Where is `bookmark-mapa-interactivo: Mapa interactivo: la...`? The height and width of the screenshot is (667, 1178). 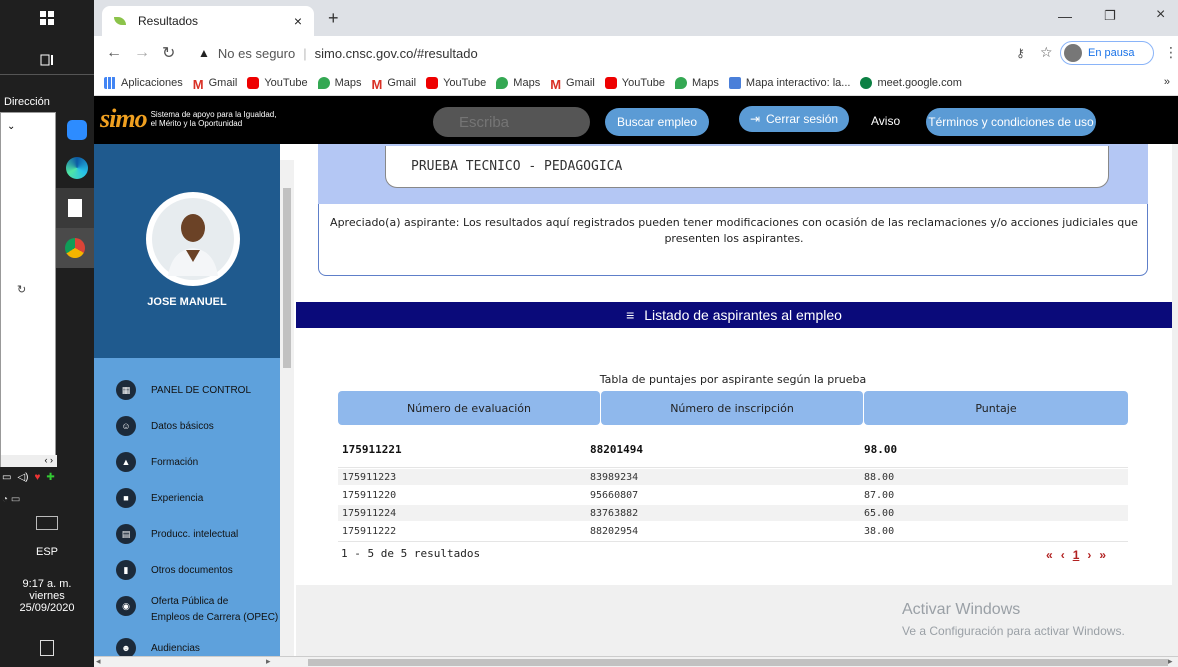 bookmark-mapa-interactivo: Mapa interactivo: la... is located at coordinates (789, 82).